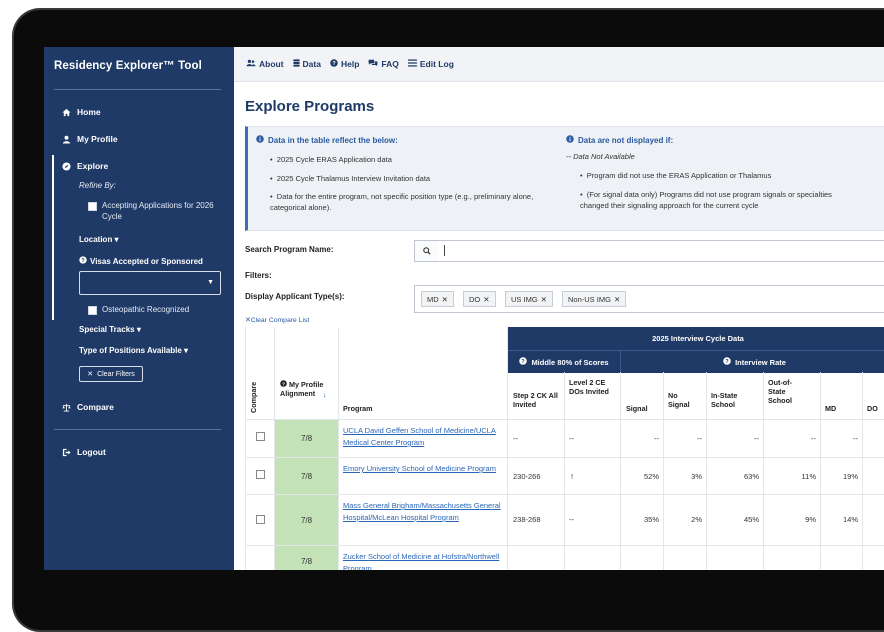  I want to click on tag-md: MD ✕, so click(437, 299).